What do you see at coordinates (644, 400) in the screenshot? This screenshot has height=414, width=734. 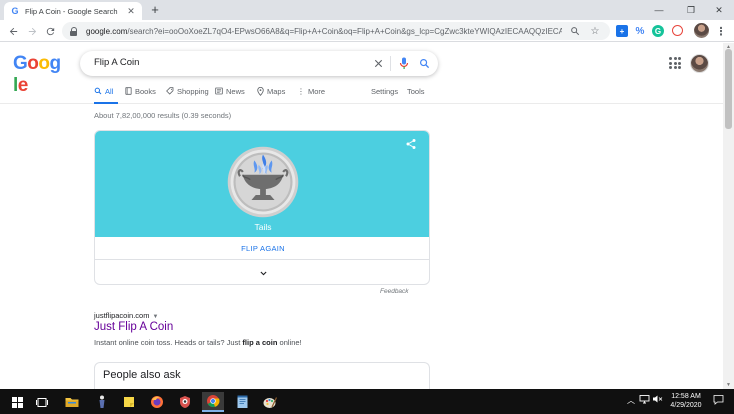 I see `network-icon` at bounding box center [644, 400].